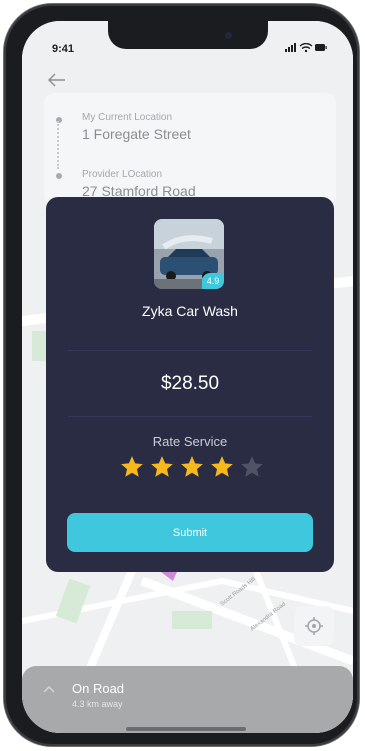 Image resolution: width=365 pixels, height=751 pixels. What do you see at coordinates (188, 35) in the screenshot?
I see `device-notch` at bounding box center [188, 35].